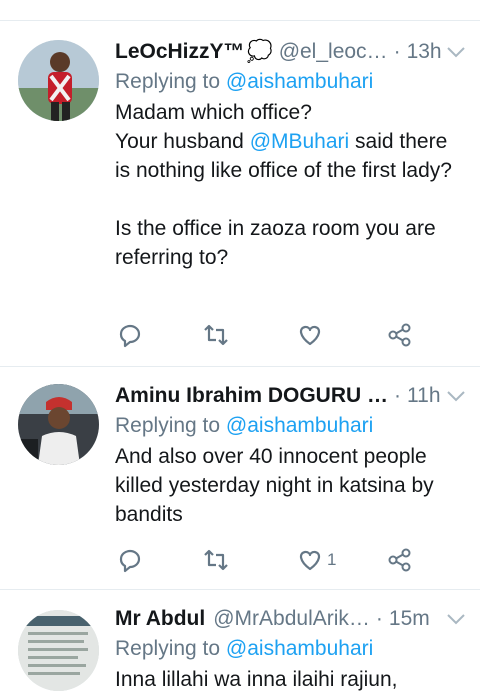 This screenshot has height=697, width=480. Describe the element at coordinates (240, 10) in the screenshot. I see `previous-tweet-edge` at that location.